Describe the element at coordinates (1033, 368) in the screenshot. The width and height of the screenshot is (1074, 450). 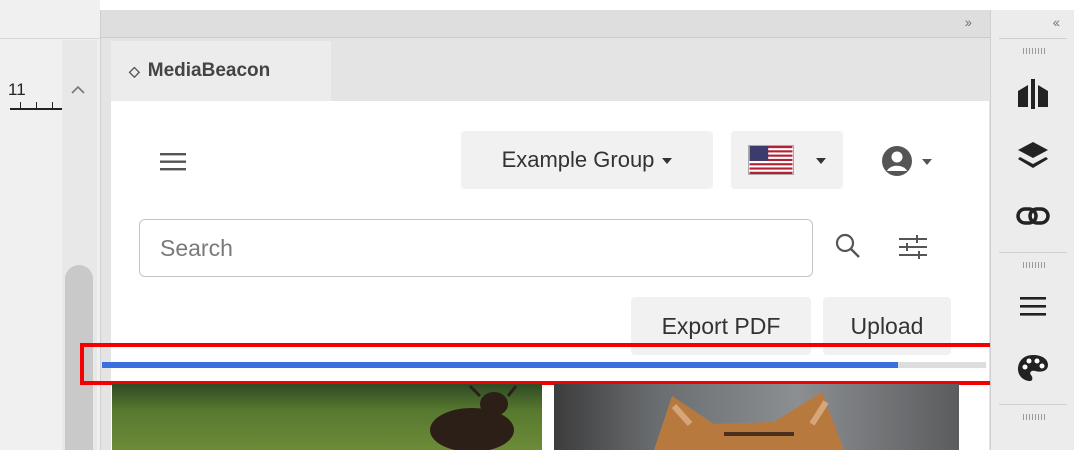
I see `palette-icon` at that location.